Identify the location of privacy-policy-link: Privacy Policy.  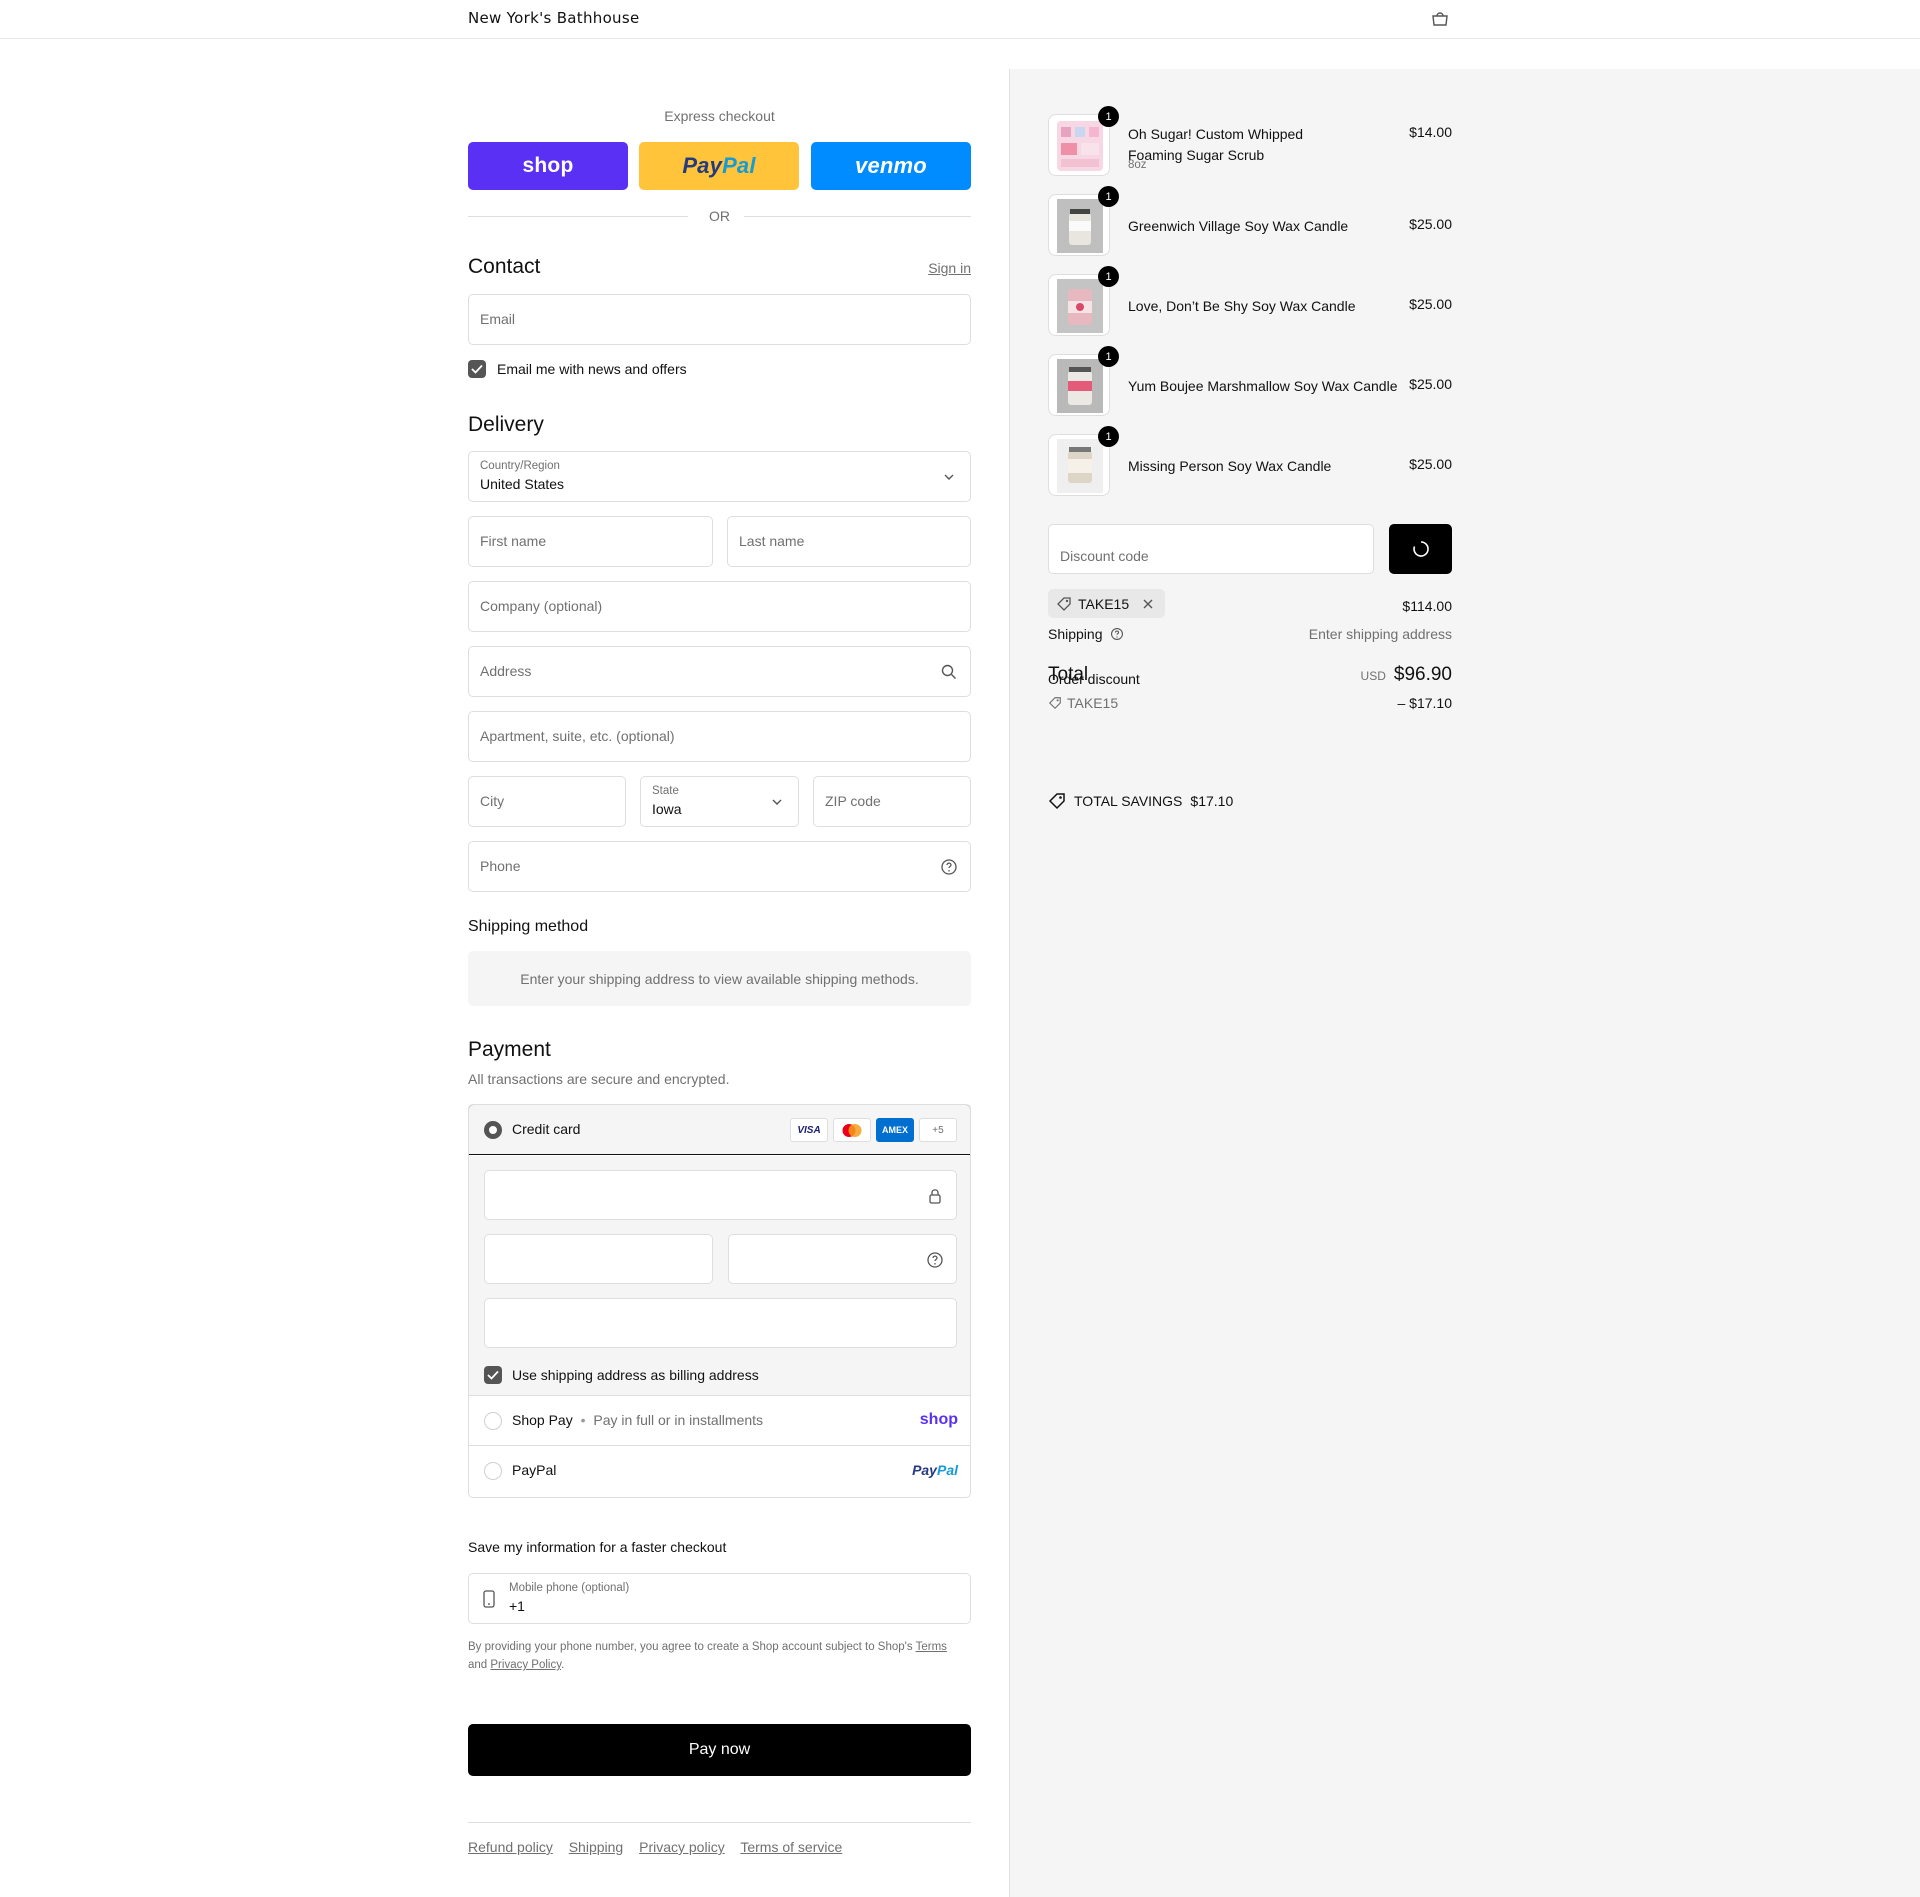
(525, 1665).